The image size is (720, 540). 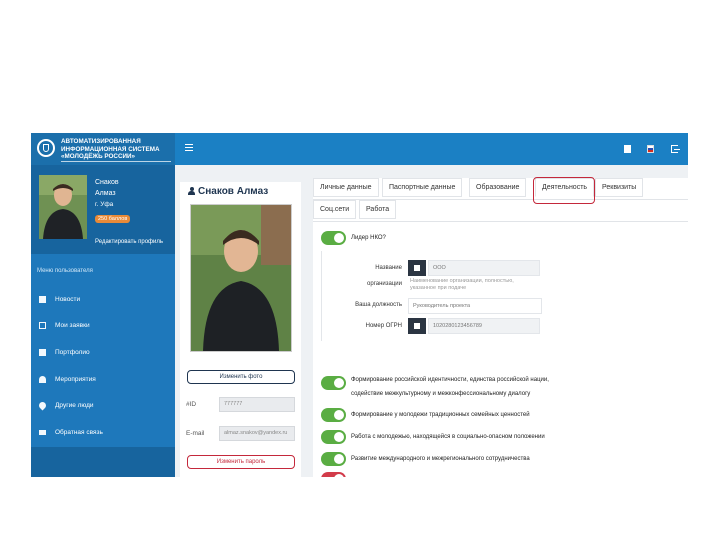 What do you see at coordinates (346, 187) in the screenshot?
I see `tab-personal: Личные данные` at bounding box center [346, 187].